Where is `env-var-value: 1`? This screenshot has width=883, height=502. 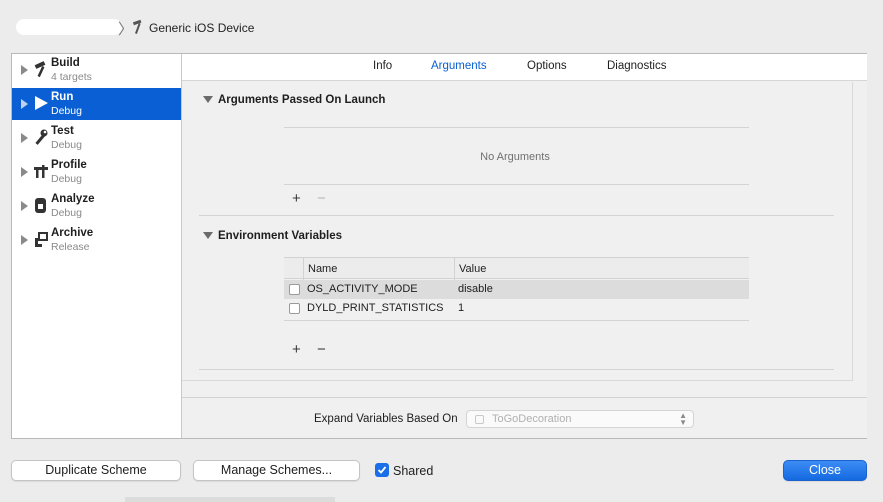 env-var-value: 1 is located at coordinates (461, 308).